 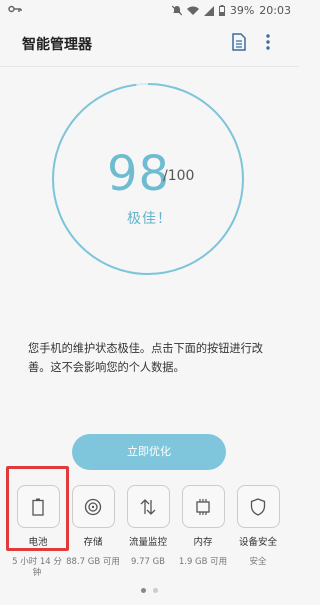 What do you see at coordinates (37, 567) in the screenshot?
I see `battery-time-value: 5 小时 14 分钟` at bounding box center [37, 567].